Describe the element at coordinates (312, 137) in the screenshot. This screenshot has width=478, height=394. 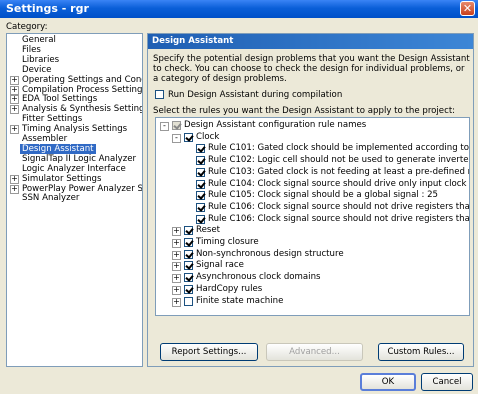
I see `rule-category-item: - Clock` at that location.